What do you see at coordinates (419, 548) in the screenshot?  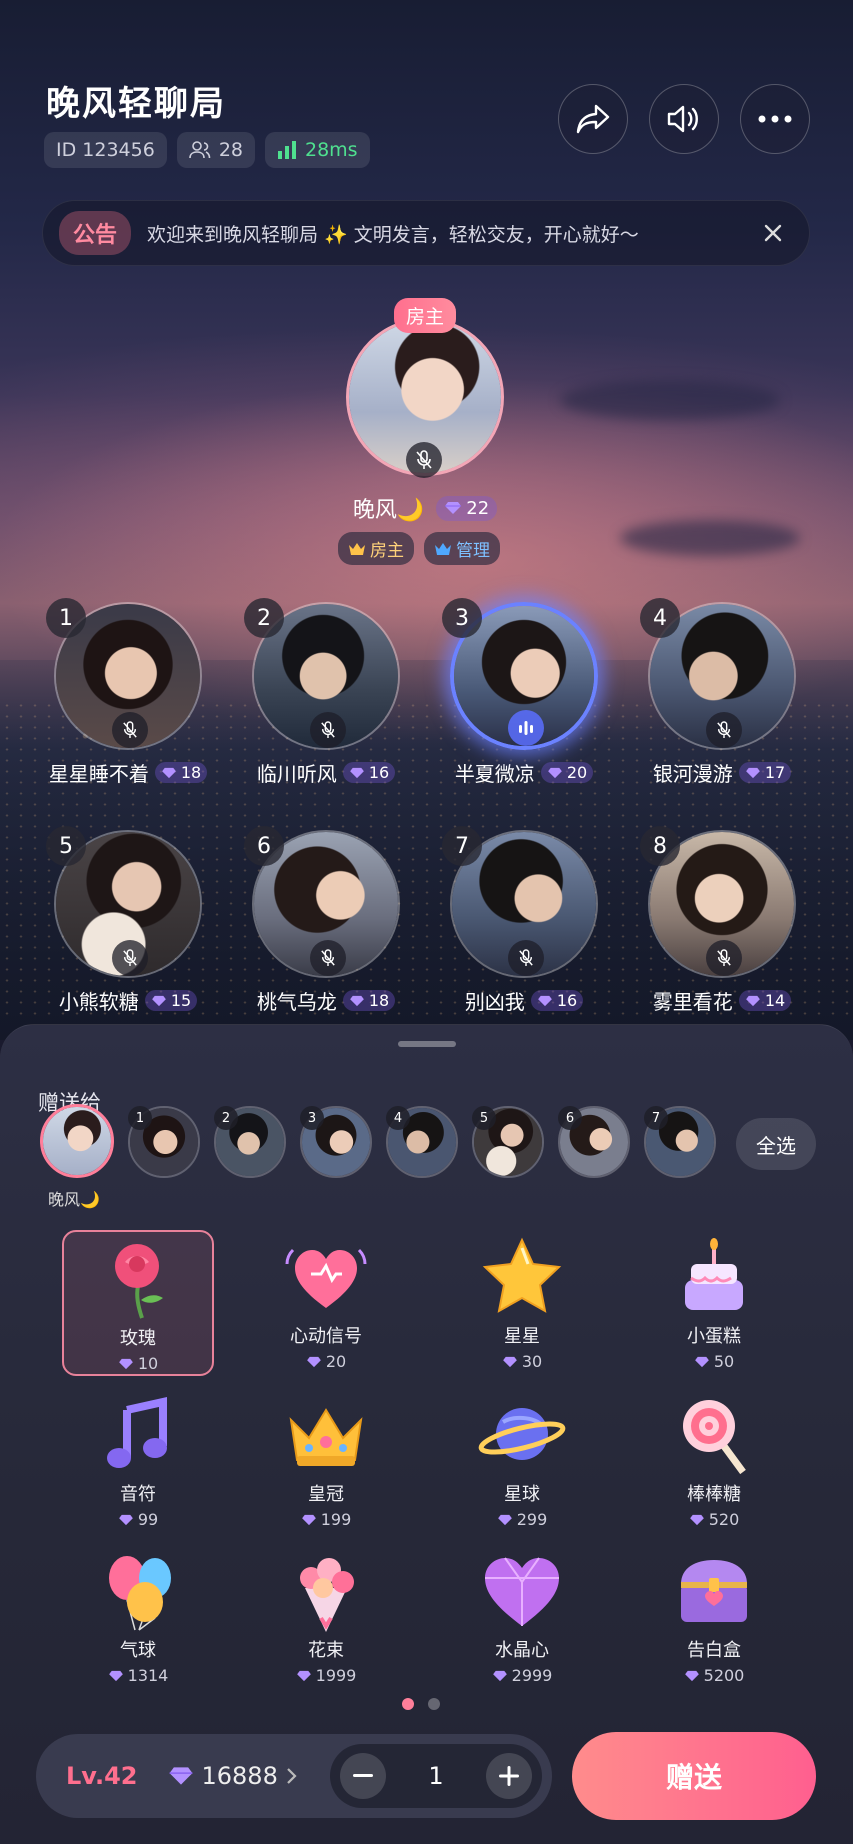 I see `host-roles: 房主 管理` at bounding box center [419, 548].